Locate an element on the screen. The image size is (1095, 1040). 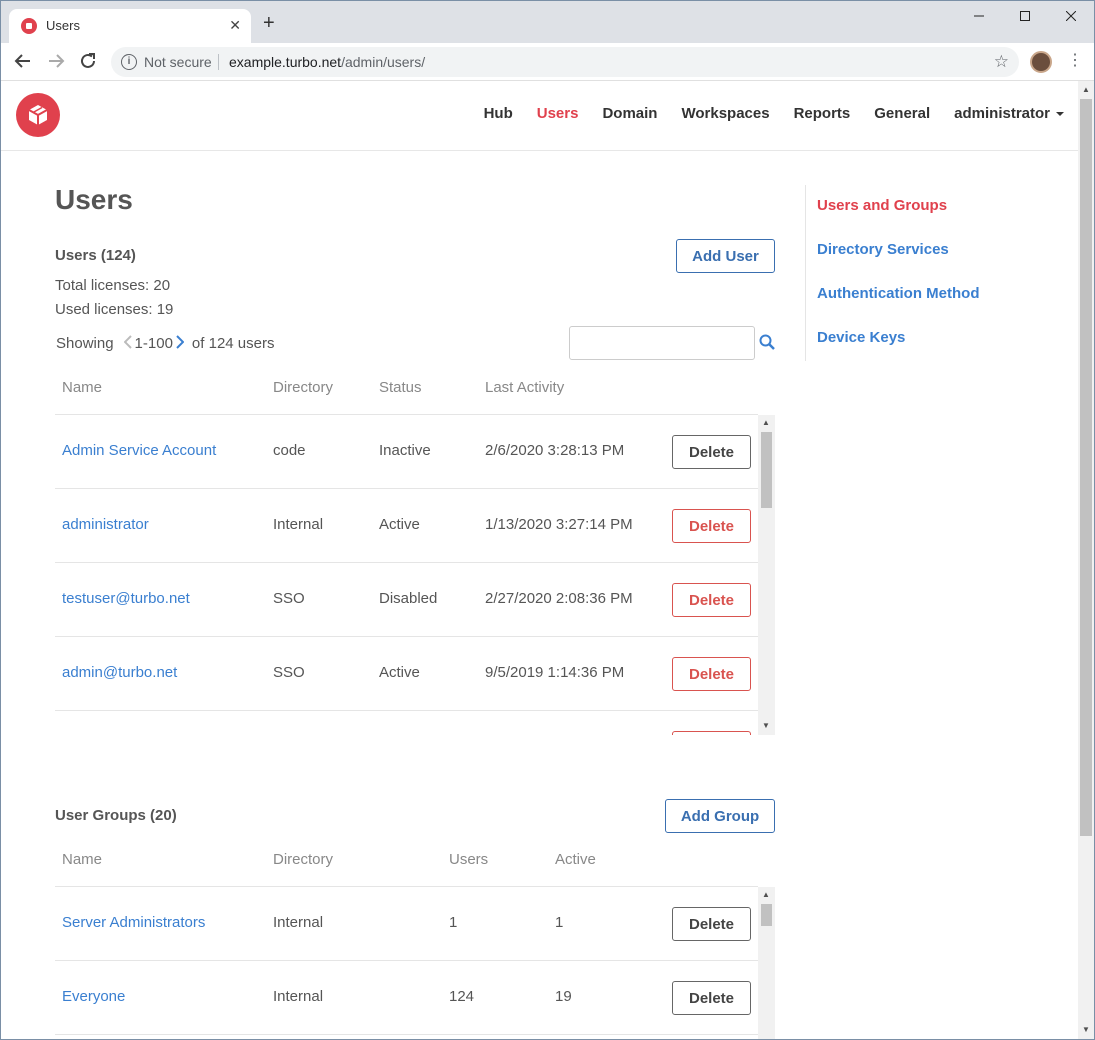
user-name-link: Admin Service Account is located at coordinates (139, 450).